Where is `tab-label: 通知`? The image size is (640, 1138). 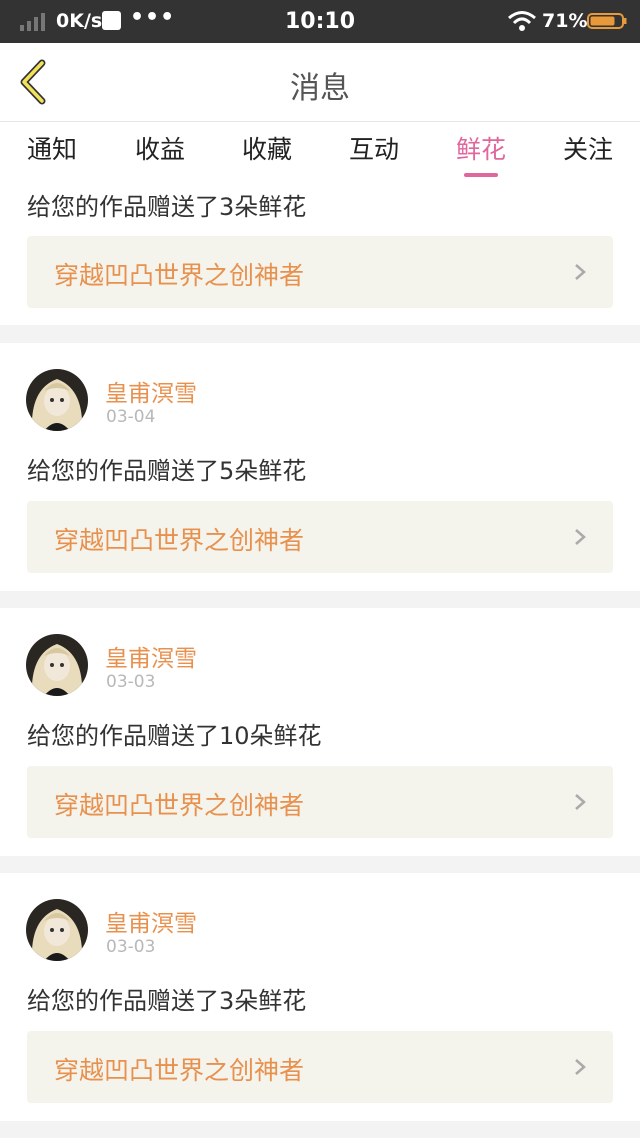
tab-label: 通知 is located at coordinates (51, 149).